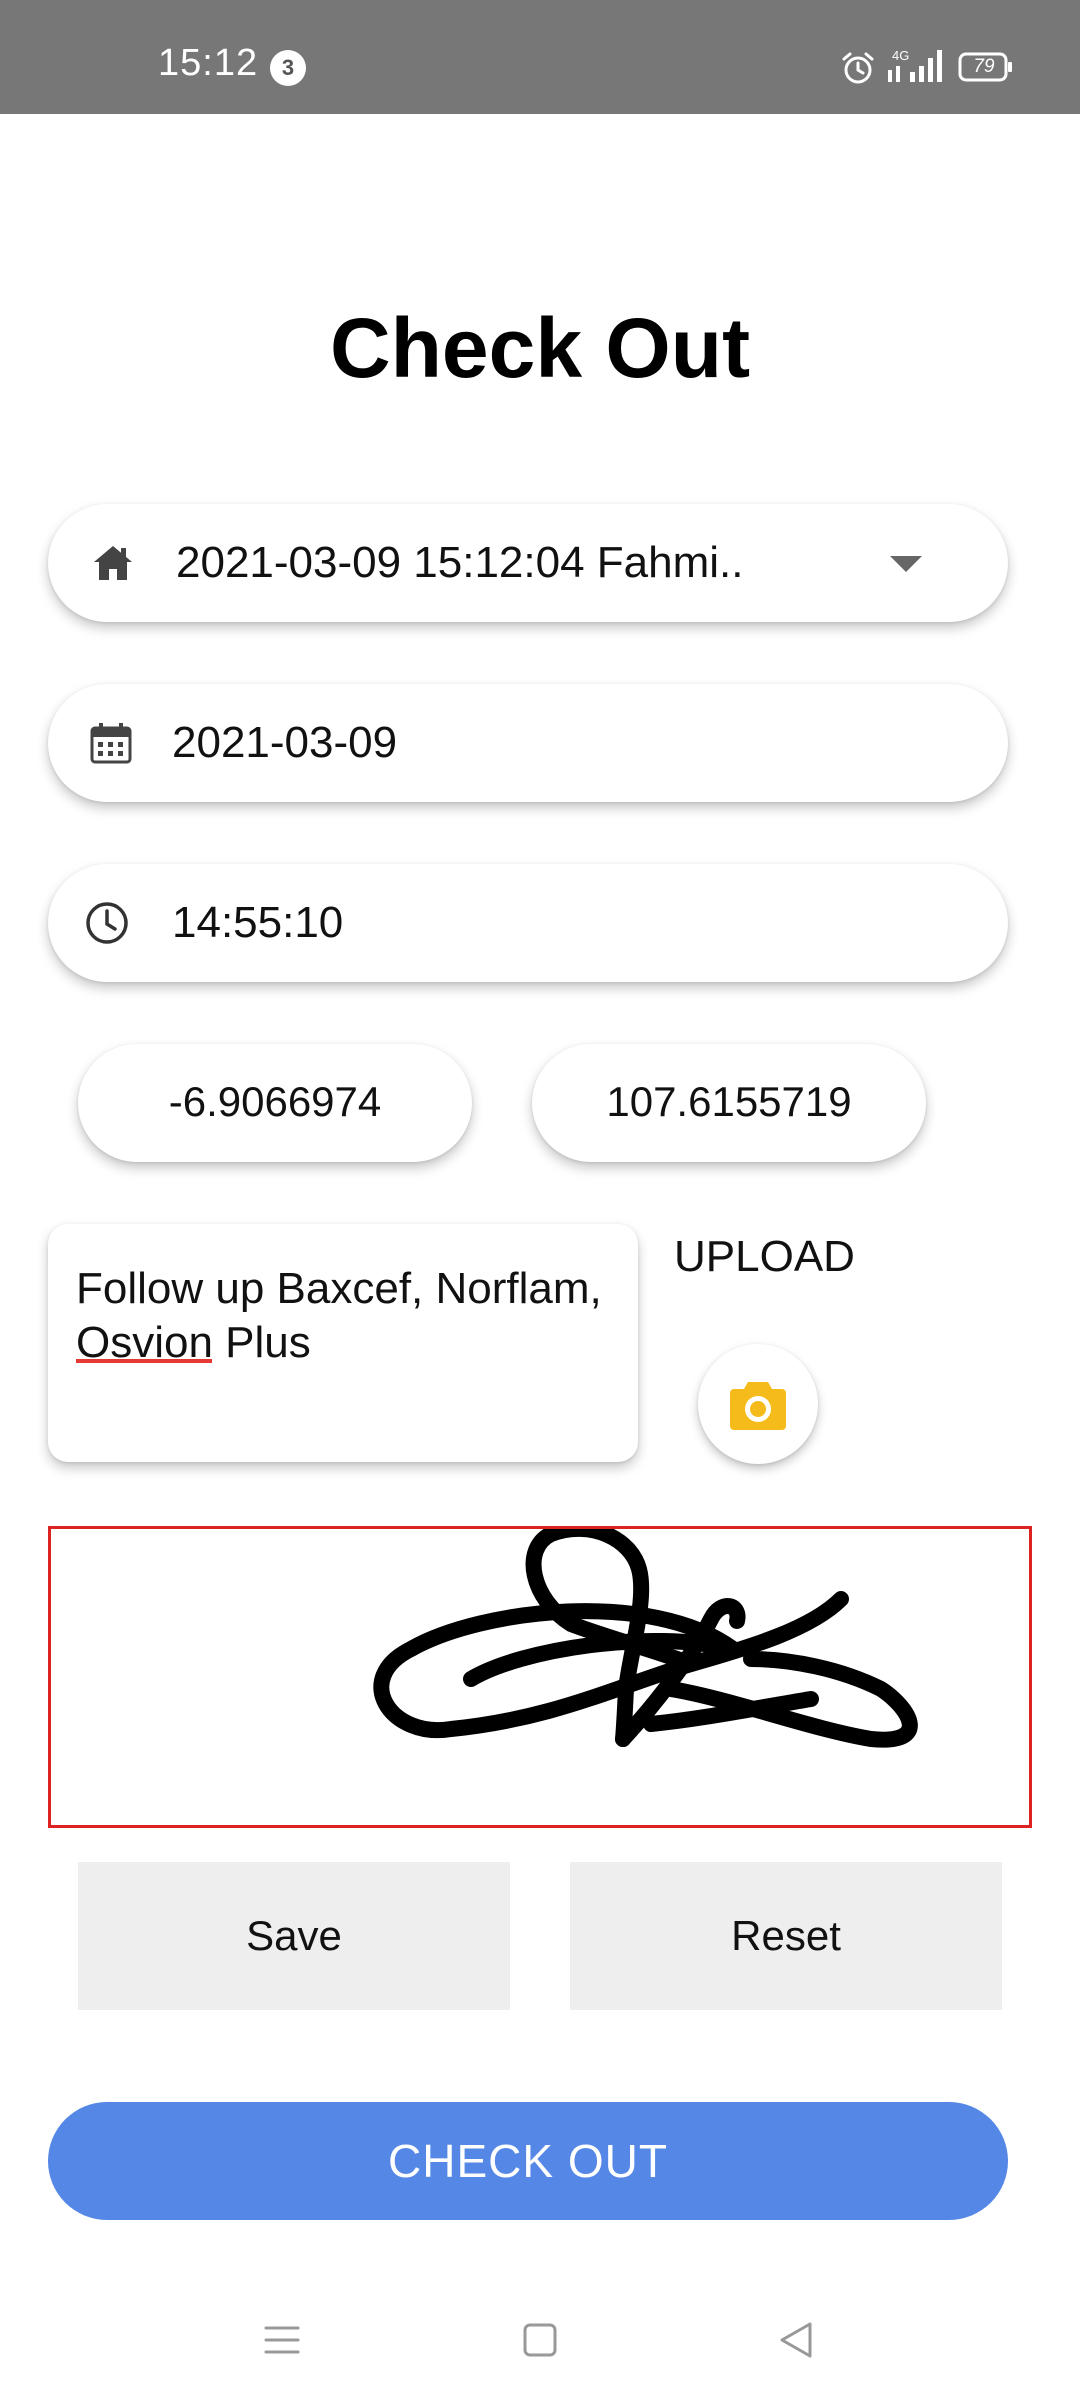  What do you see at coordinates (900, 55) in the screenshot?
I see `svg-text: 4G` at bounding box center [900, 55].